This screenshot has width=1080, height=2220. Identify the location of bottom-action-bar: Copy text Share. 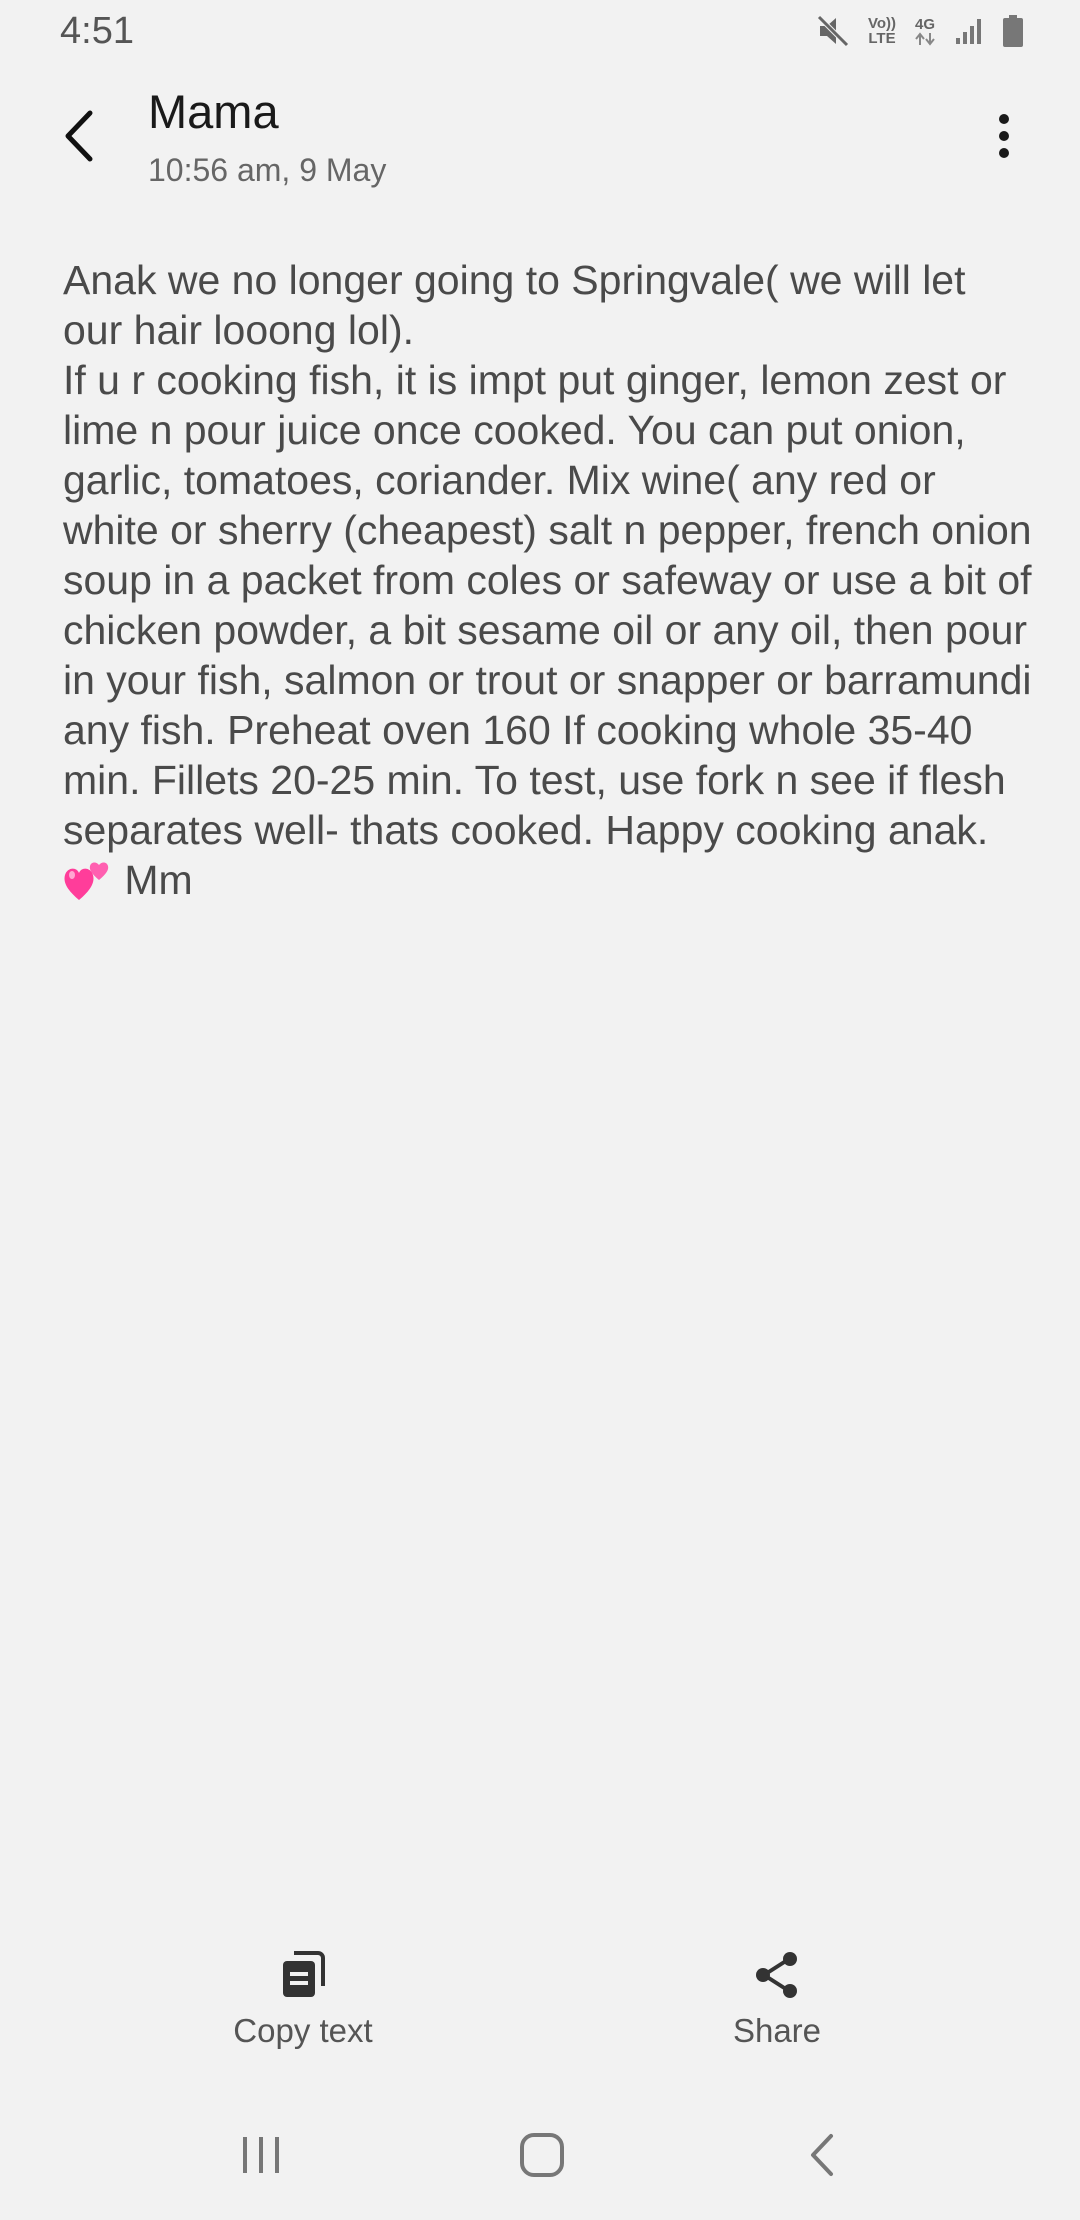
(540, 2015).